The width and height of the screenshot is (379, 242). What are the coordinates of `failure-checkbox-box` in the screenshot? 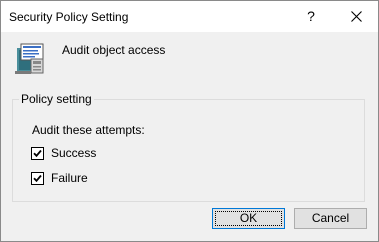 It's located at (37, 178).